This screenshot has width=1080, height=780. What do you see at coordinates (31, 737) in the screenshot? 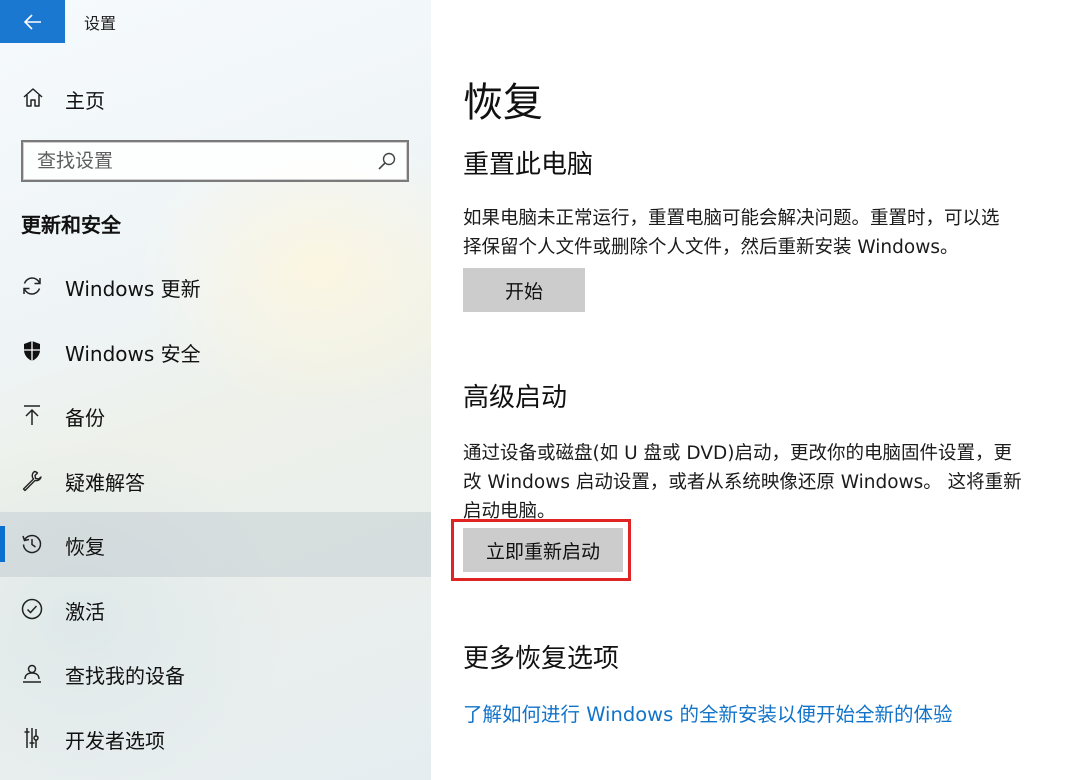
I see `developer-tools-icon` at bounding box center [31, 737].